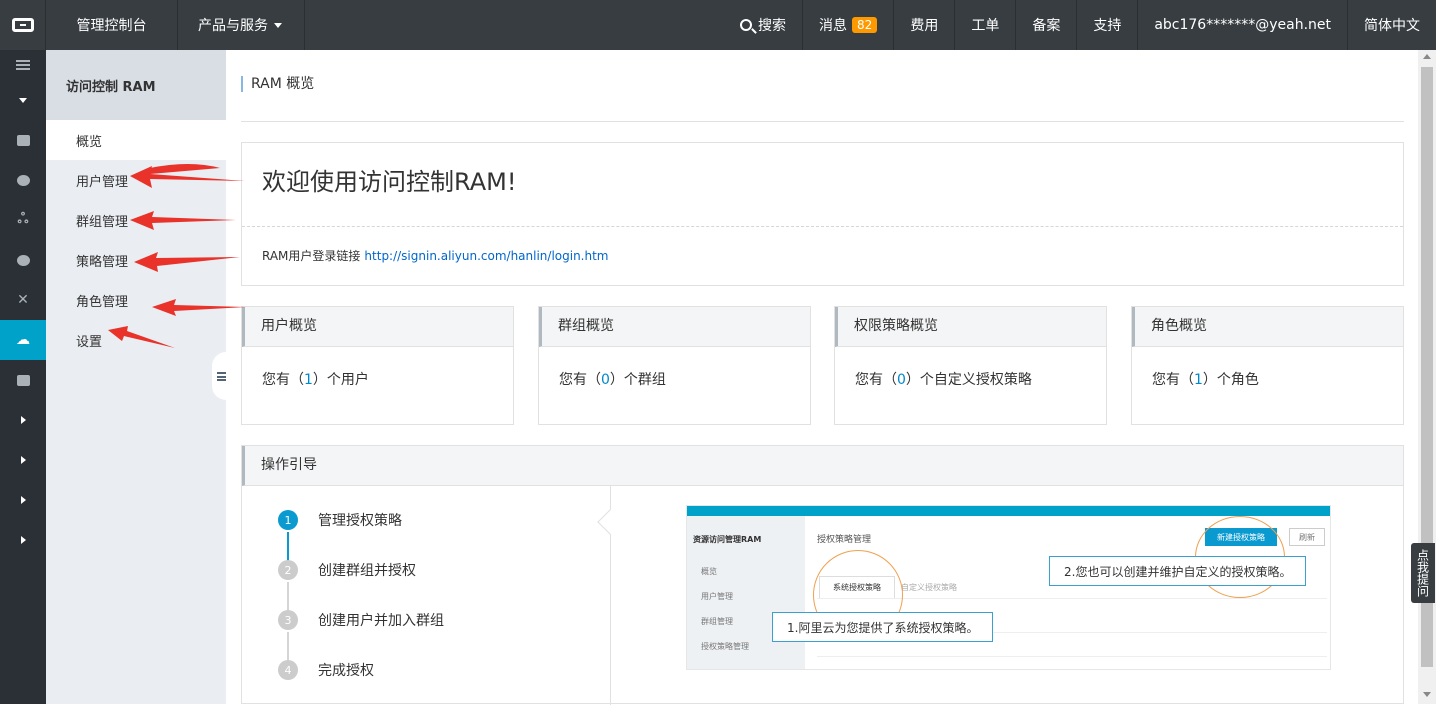 The image size is (1436, 705). Describe the element at coordinates (772, 26) in the screenshot. I see `search-label: 搜索` at that location.